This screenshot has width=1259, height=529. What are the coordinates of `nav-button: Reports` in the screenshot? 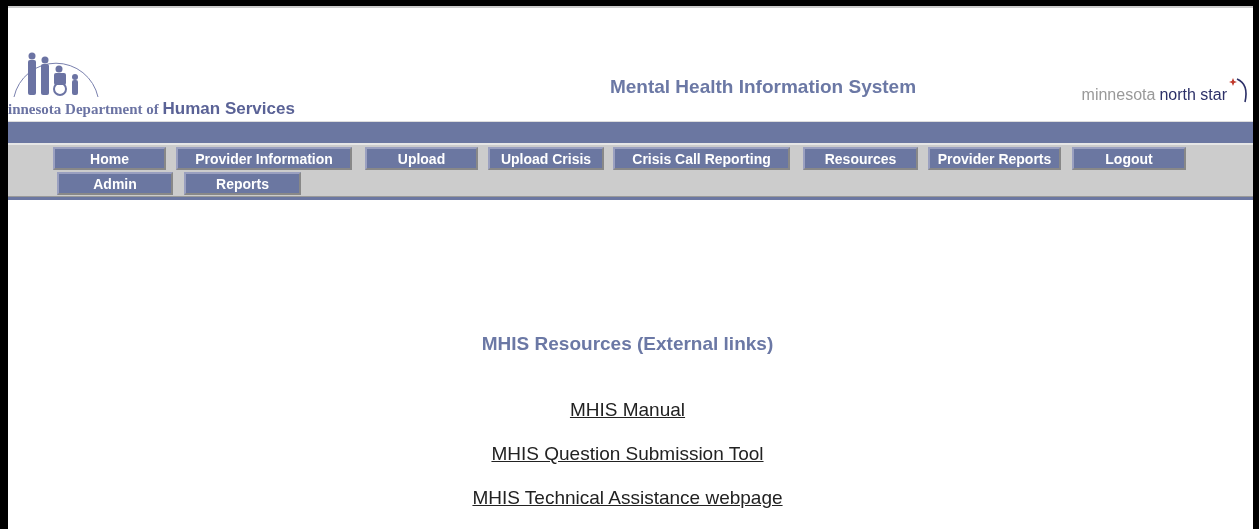 It's located at (242, 183).